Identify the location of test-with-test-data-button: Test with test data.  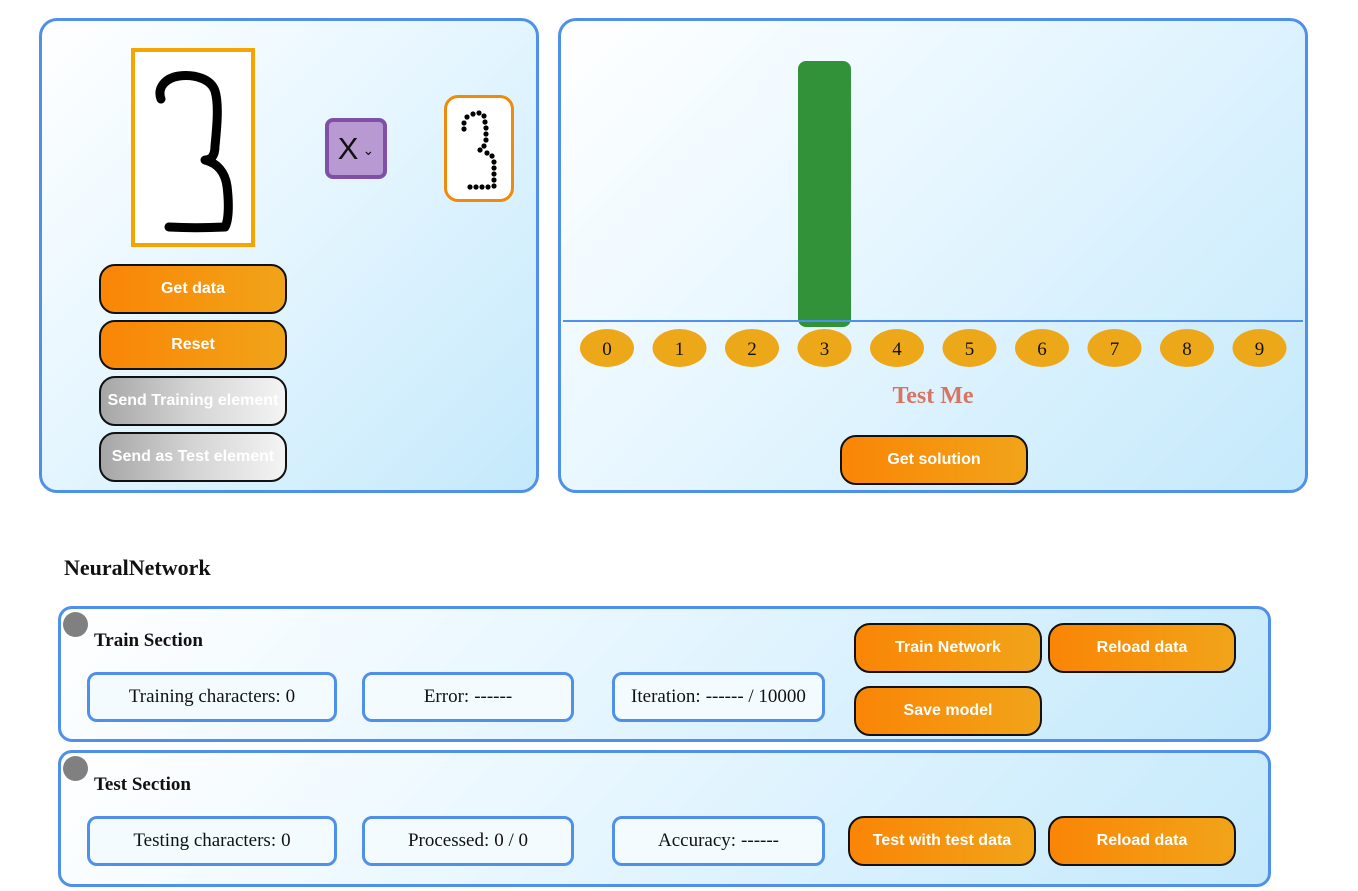
(942, 841).